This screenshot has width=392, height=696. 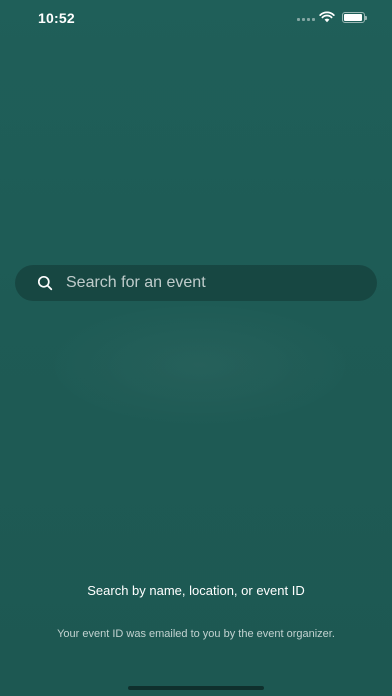 I want to click on status-time: 10:52, so click(x=56, y=18).